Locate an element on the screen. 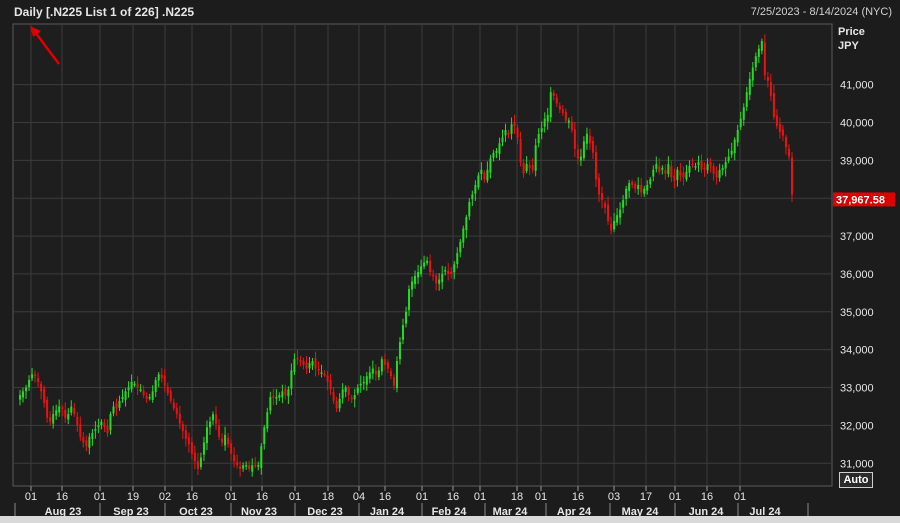 Image resolution: width=900 pixels, height=523 pixels. x-day-label: 03 is located at coordinates (614, 497).